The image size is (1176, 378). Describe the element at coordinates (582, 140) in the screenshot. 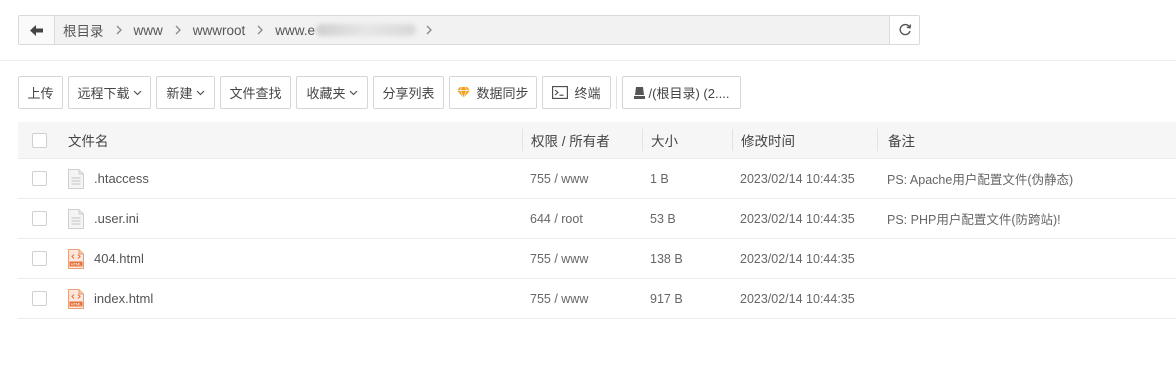

I see `header-perm: 权限 / 所有者` at that location.